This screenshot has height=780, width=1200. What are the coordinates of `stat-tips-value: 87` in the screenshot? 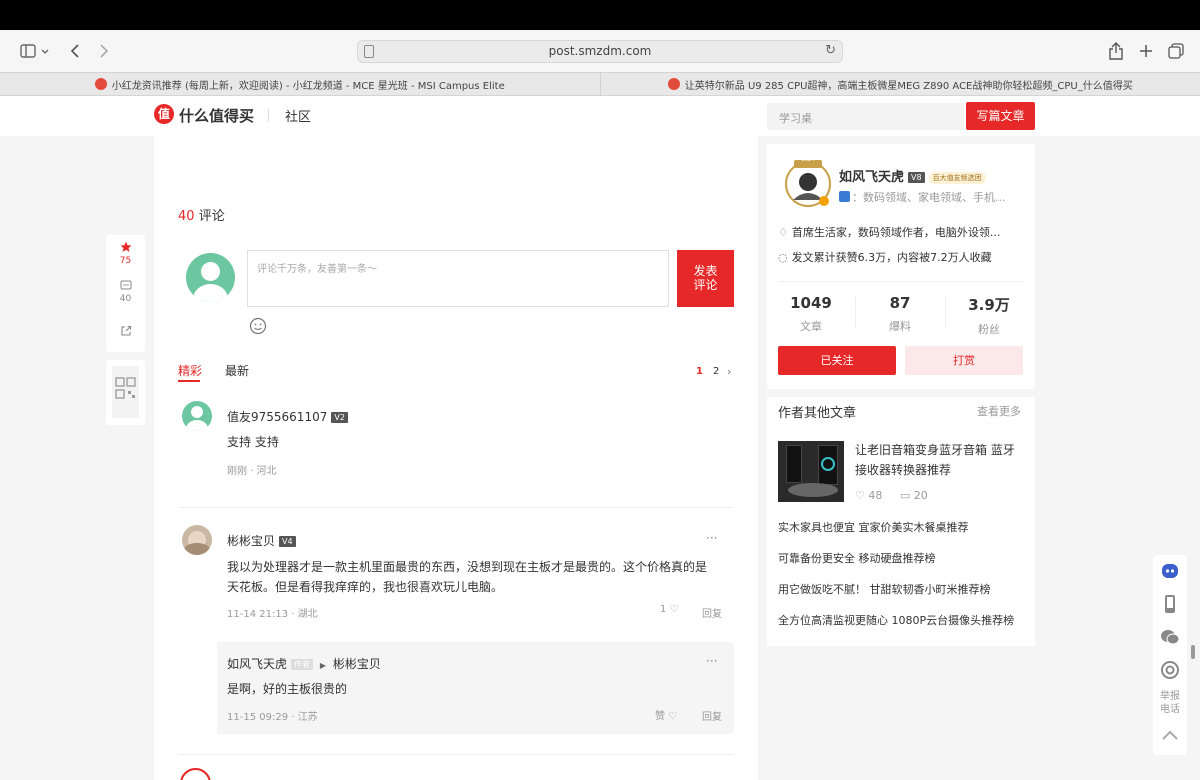 It's located at (900, 303).